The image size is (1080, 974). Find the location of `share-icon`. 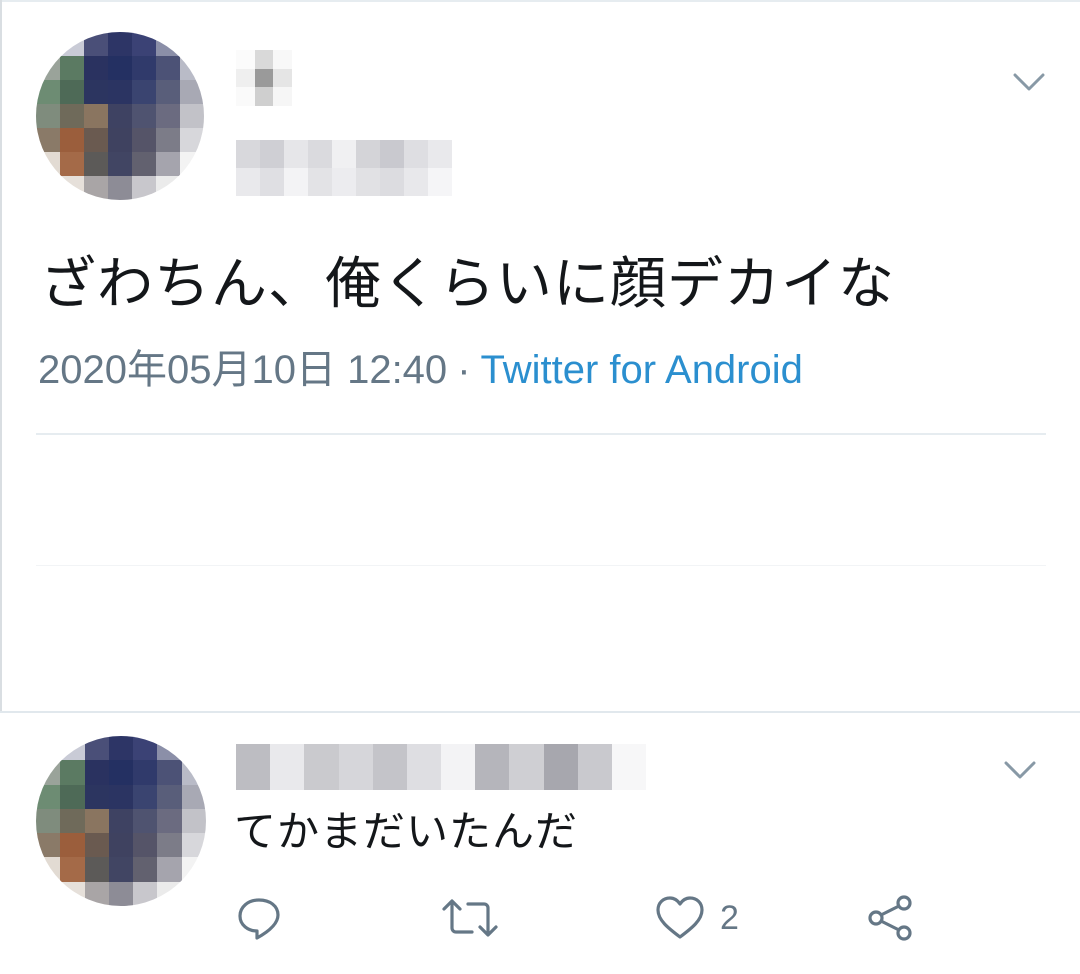

share-icon is located at coordinates (890, 918).